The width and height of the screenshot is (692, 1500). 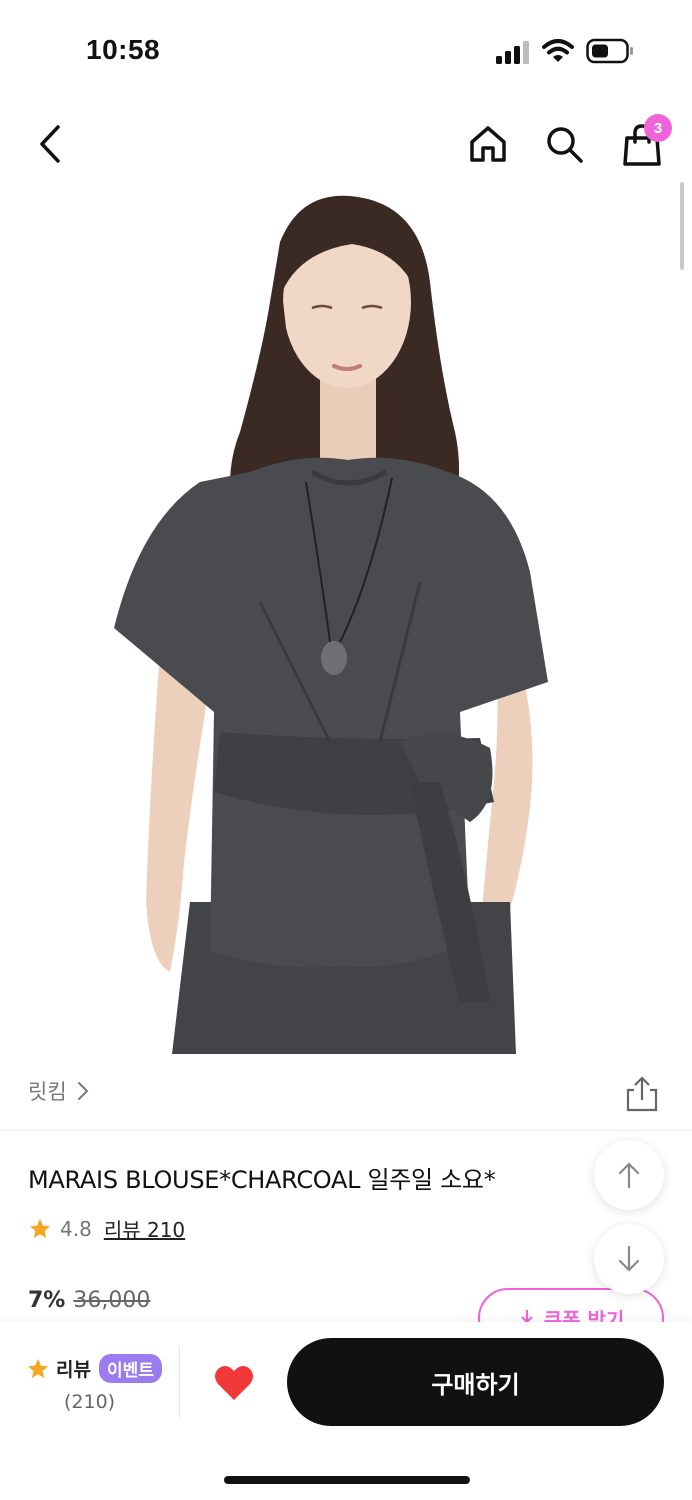 I want to click on product-title: MARAIS BLOUSE*CHARCOAL 일주일 소요*, so click(x=262, y=1180).